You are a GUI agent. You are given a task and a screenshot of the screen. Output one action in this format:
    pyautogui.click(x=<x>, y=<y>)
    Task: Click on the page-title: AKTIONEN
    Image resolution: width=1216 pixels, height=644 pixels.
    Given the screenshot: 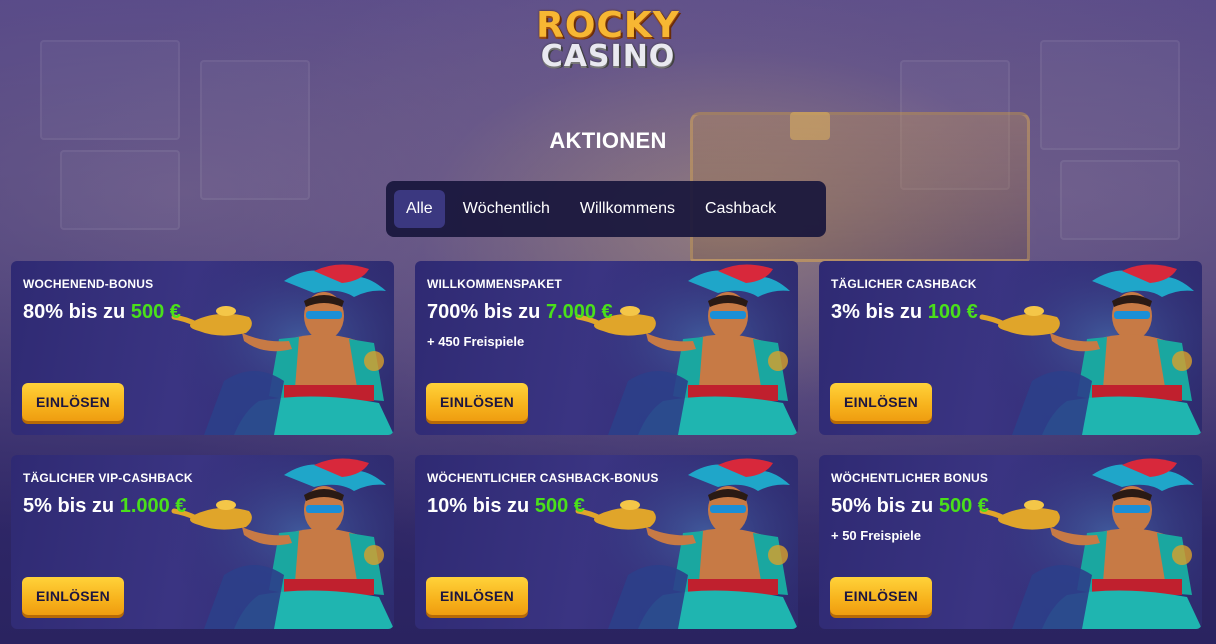 What is the action you would take?
    pyautogui.click(x=608, y=140)
    